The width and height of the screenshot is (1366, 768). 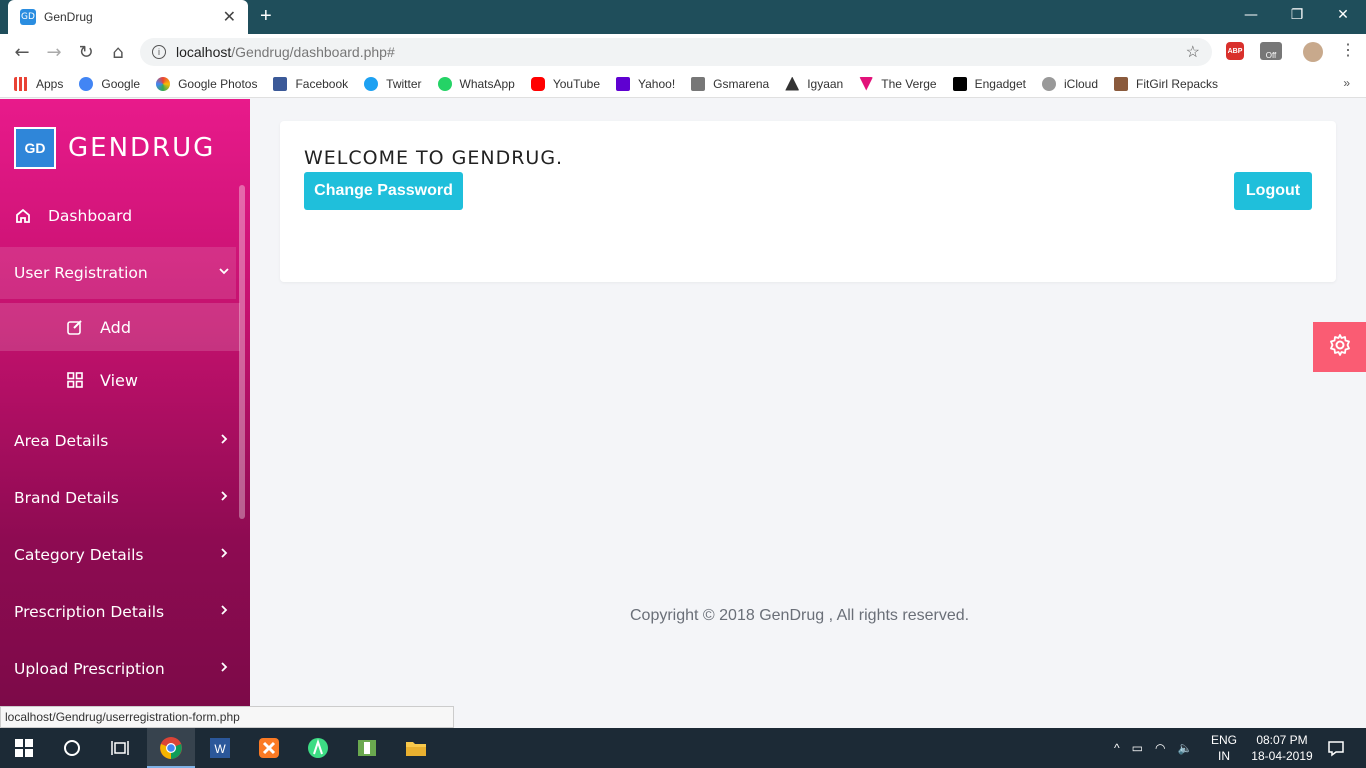 I want to click on google-photos-icon, so click(x=163, y=83).